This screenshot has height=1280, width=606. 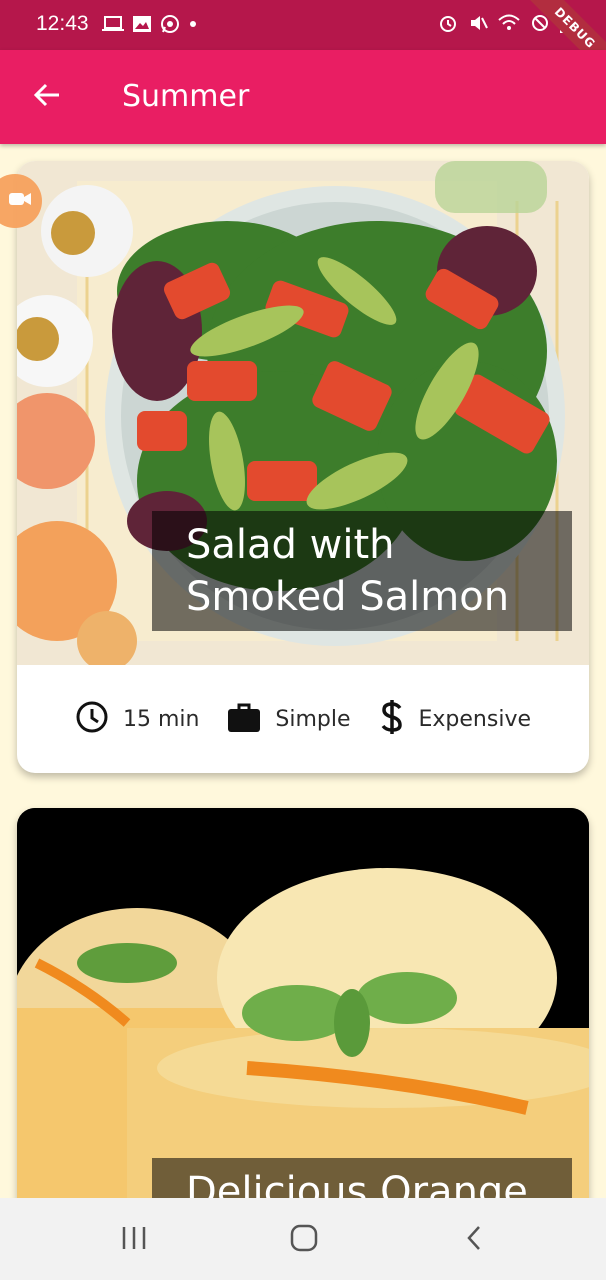 I want to click on arrow-back-icon, so click(x=47, y=97).